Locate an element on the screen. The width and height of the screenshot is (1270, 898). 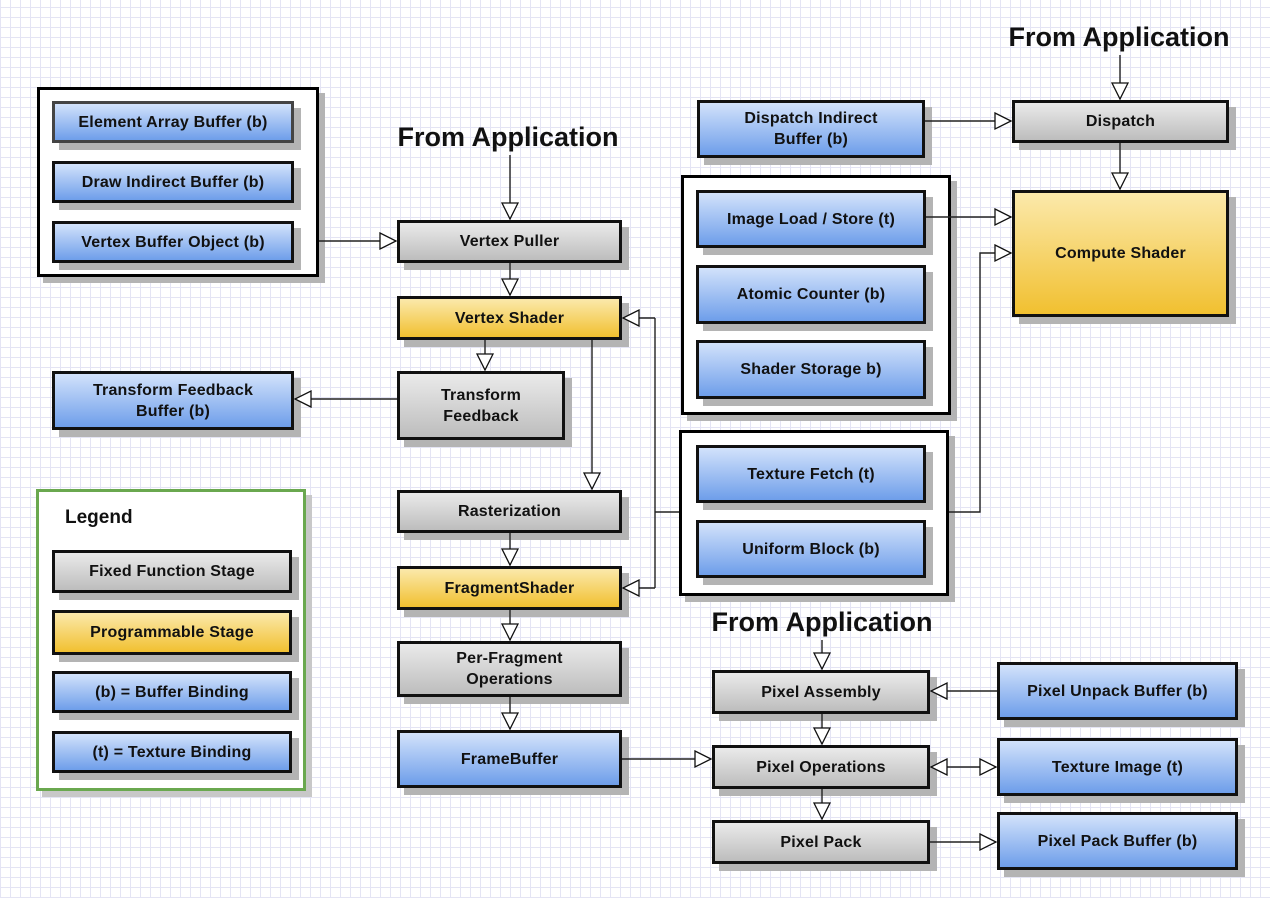
pixel-assembly: Pixel Assembly is located at coordinates (821, 692).